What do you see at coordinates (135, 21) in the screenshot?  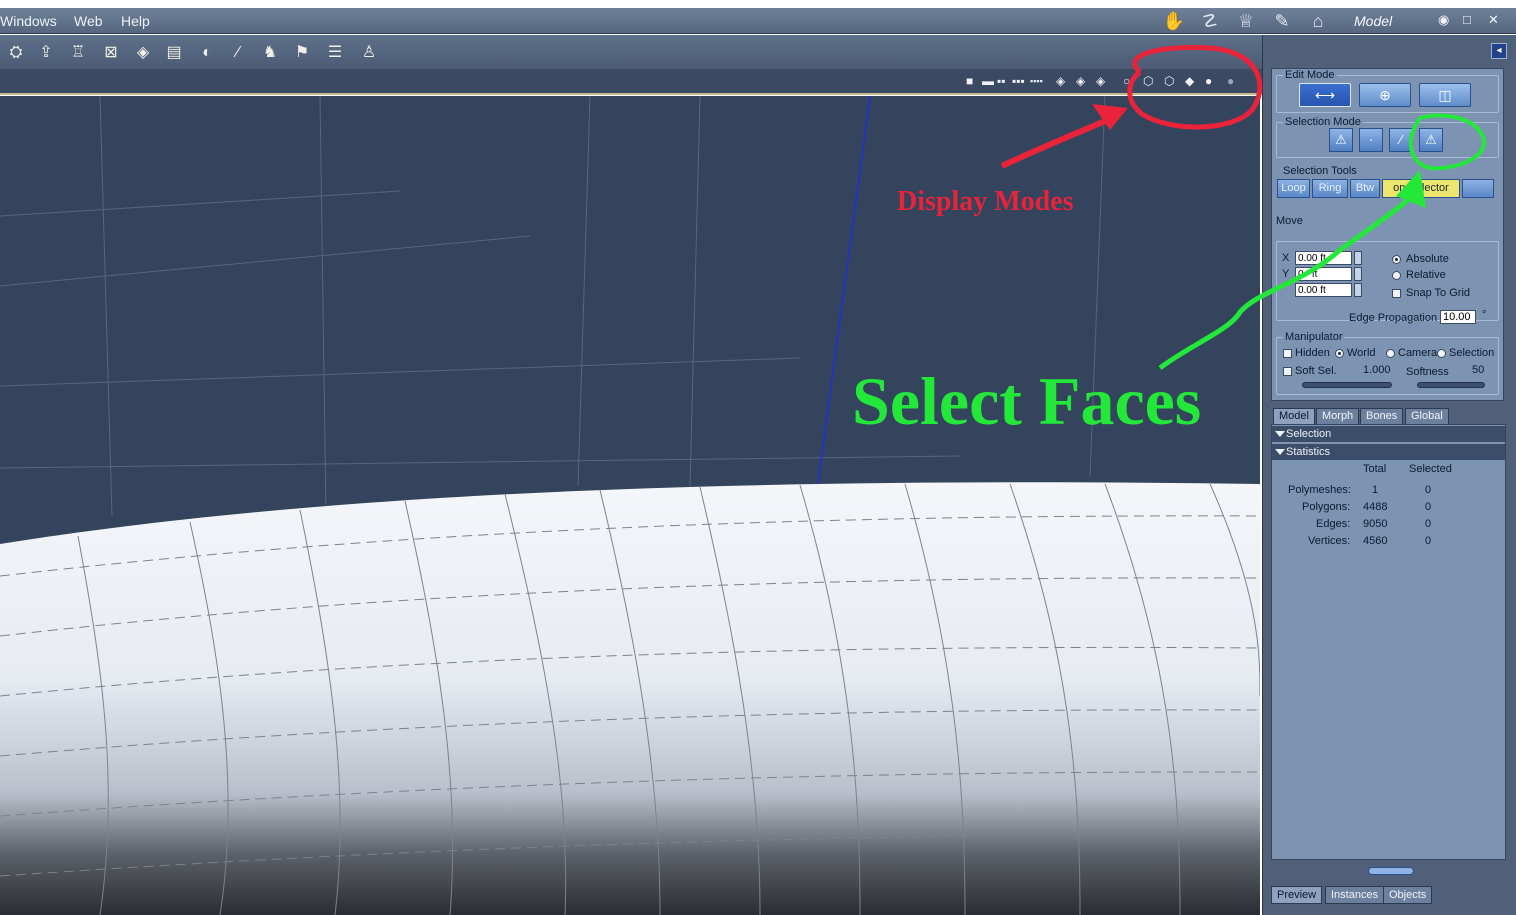 I see `menu-help: Help` at bounding box center [135, 21].